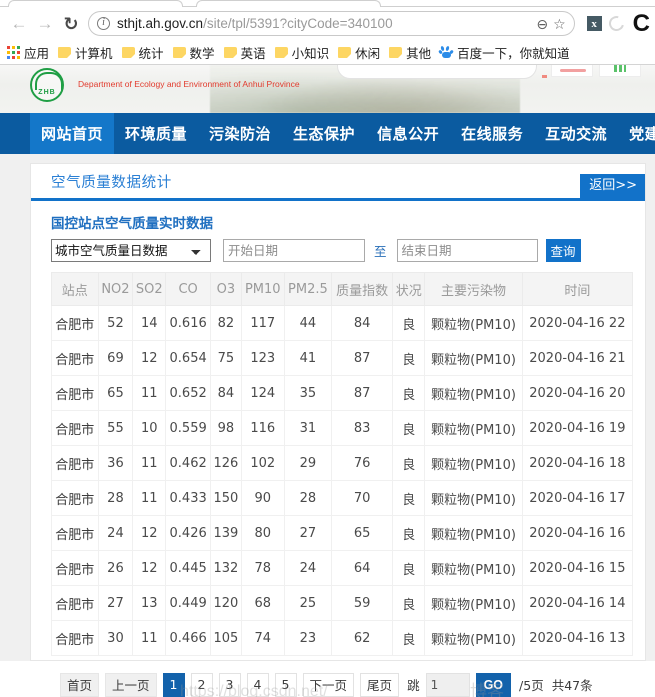  Describe the element at coordinates (473, 289) in the screenshot. I see `column-header-pollutant: 主要污染物` at that location.